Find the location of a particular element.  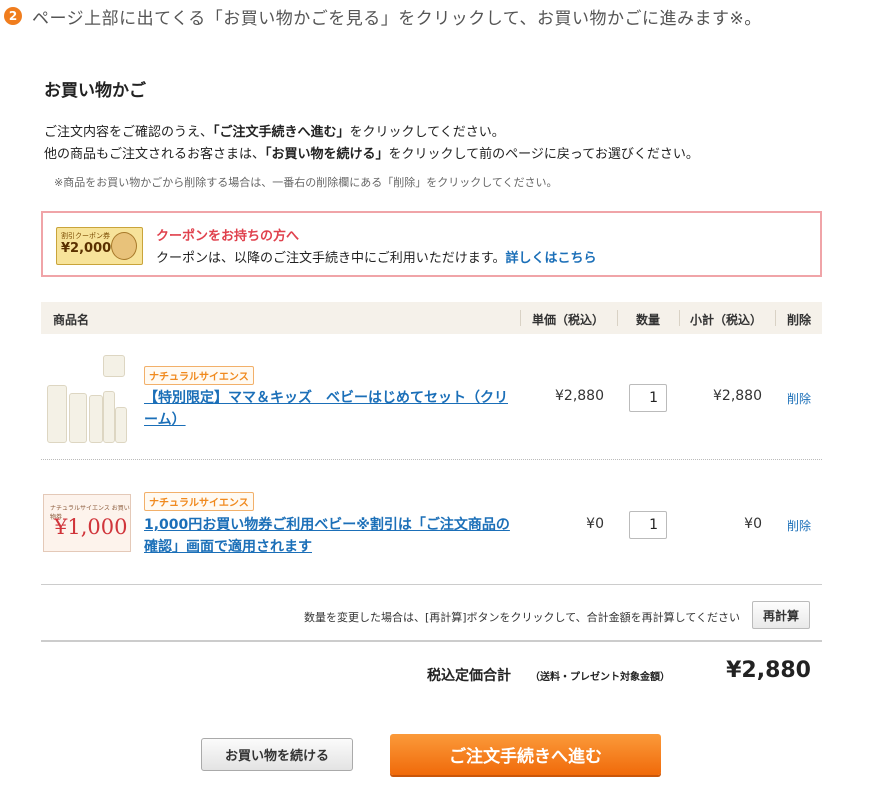

intro-line-1: ご注文内容をご確認のうえ、「ご注文手続きへ進む」をクリックしてください。 is located at coordinates (371, 133).